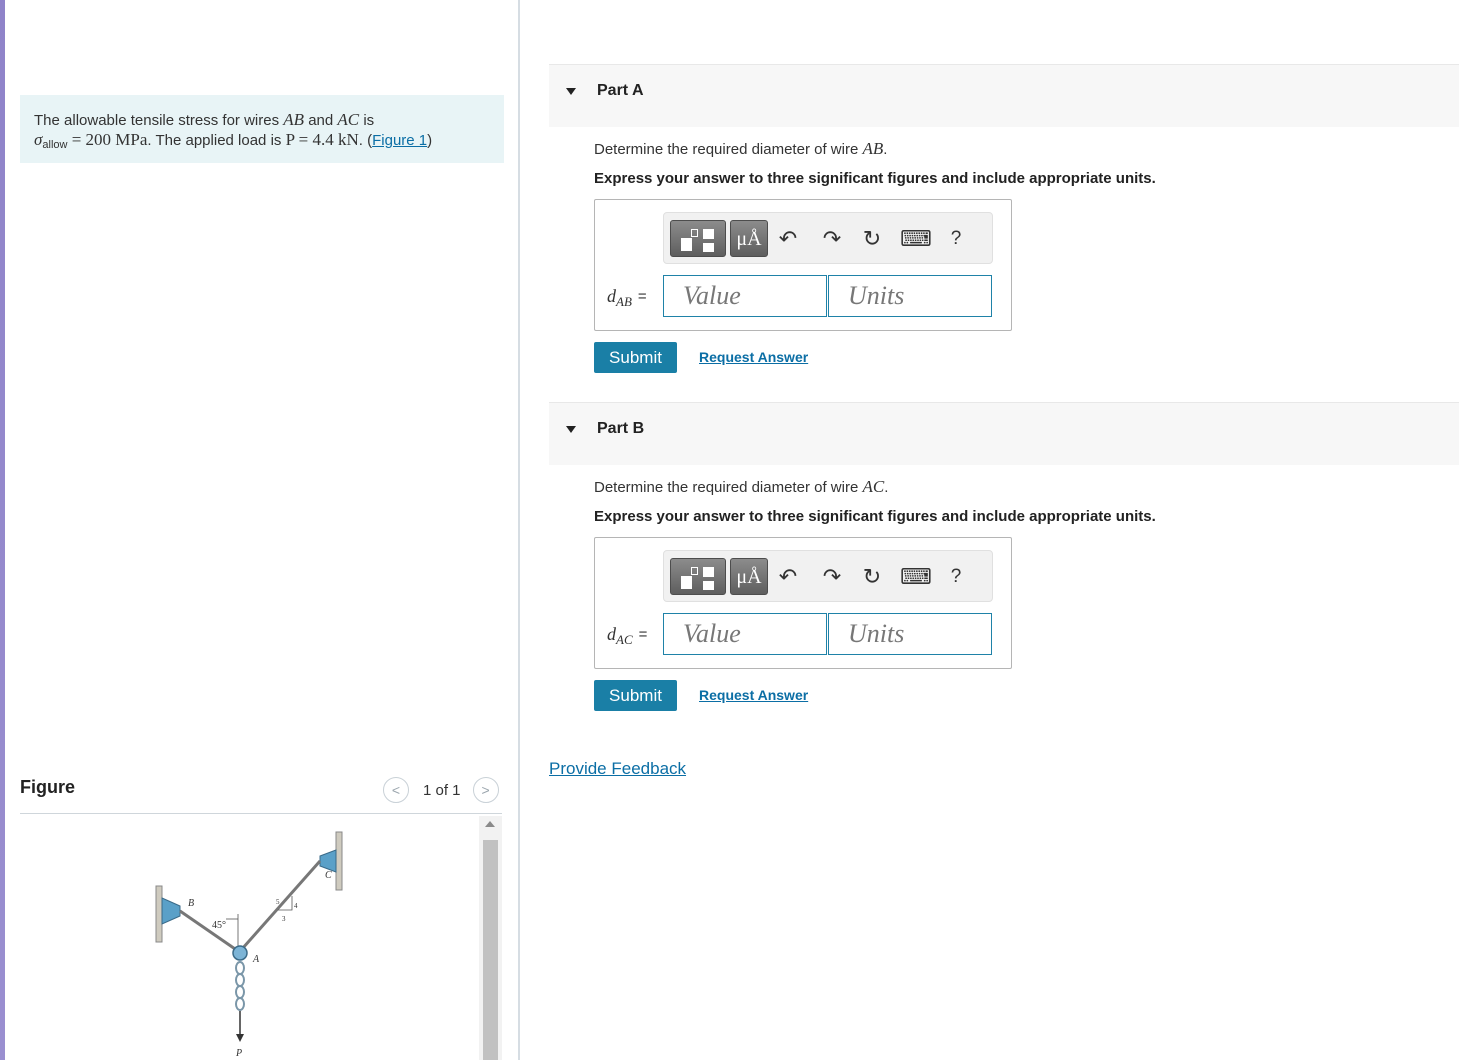 This screenshot has width=1459, height=1060. What do you see at coordinates (728, 149) in the screenshot?
I see `part-a-question-text: Determine the required diameter of wire` at bounding box center [728, 149].